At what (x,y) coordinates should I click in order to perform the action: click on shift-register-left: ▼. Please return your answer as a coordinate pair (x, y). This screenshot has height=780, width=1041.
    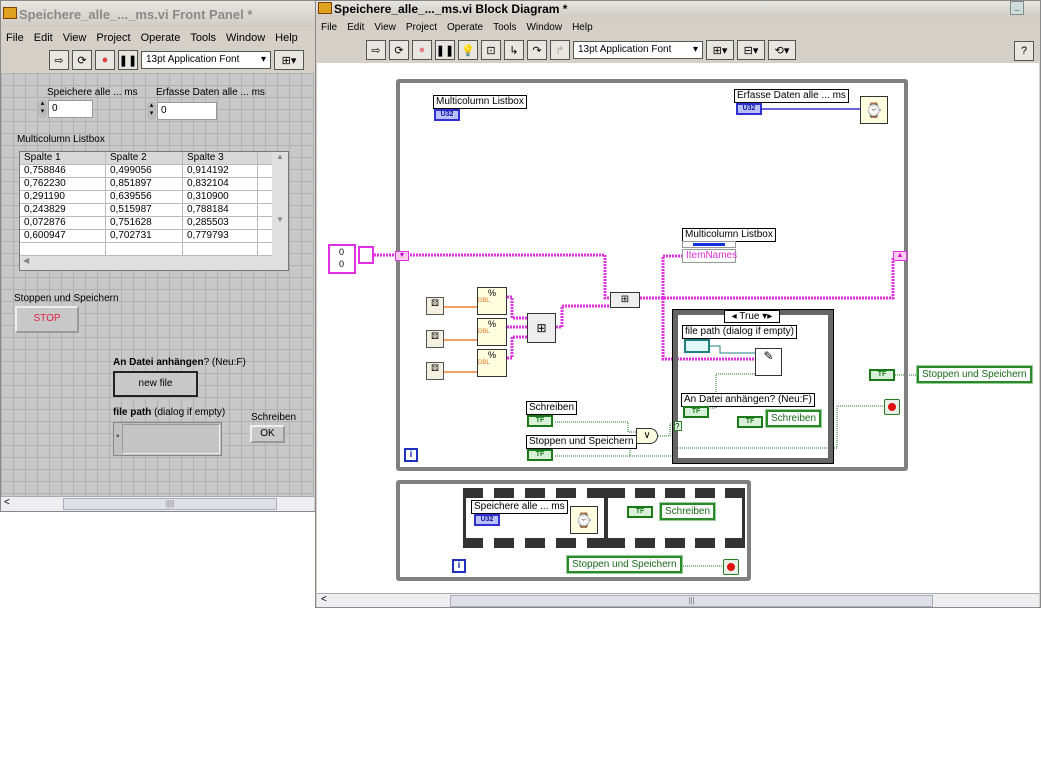
    Looking at the image, I should click on (402, 256).